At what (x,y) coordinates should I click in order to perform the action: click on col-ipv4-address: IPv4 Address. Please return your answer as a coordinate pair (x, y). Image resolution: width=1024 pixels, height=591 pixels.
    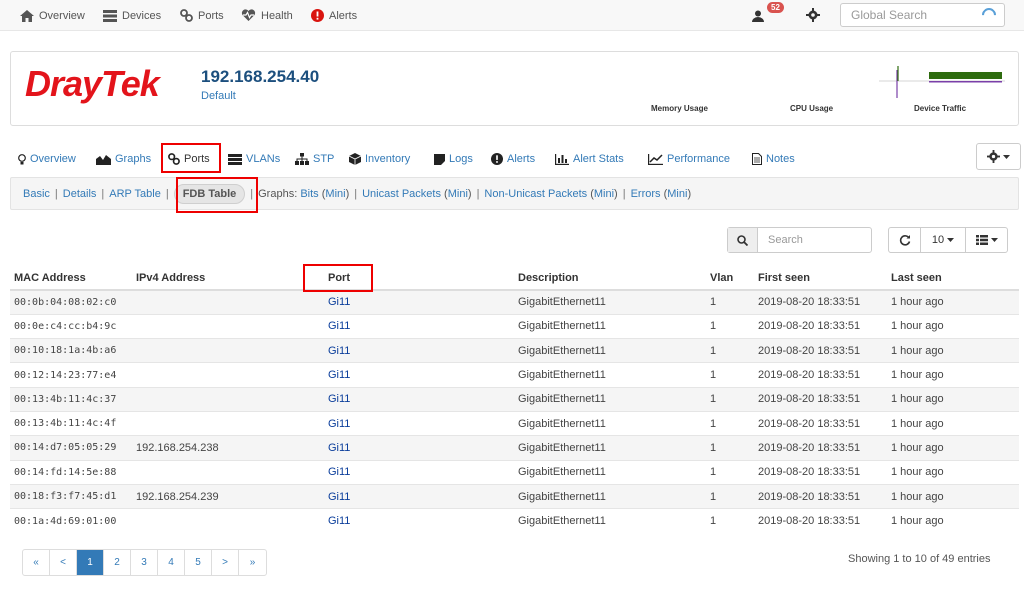
    Looking at the image, I should click on (228, 279).